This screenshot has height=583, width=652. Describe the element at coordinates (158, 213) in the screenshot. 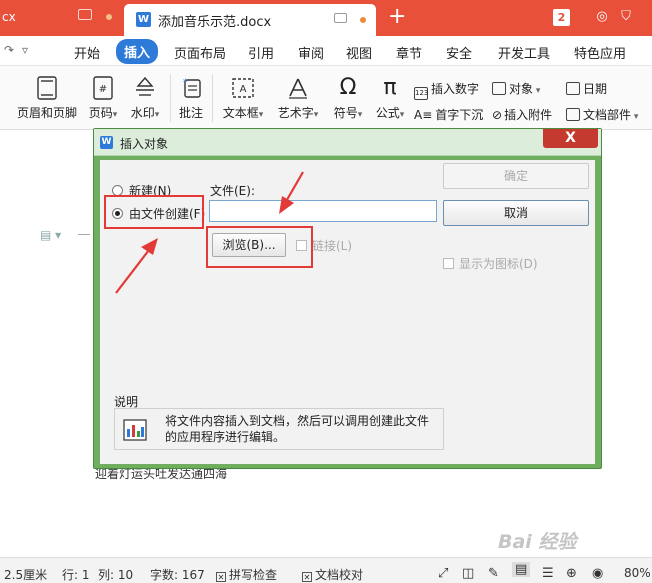

I see `radio-create-from-file: 由文件创建(F)` at that location.